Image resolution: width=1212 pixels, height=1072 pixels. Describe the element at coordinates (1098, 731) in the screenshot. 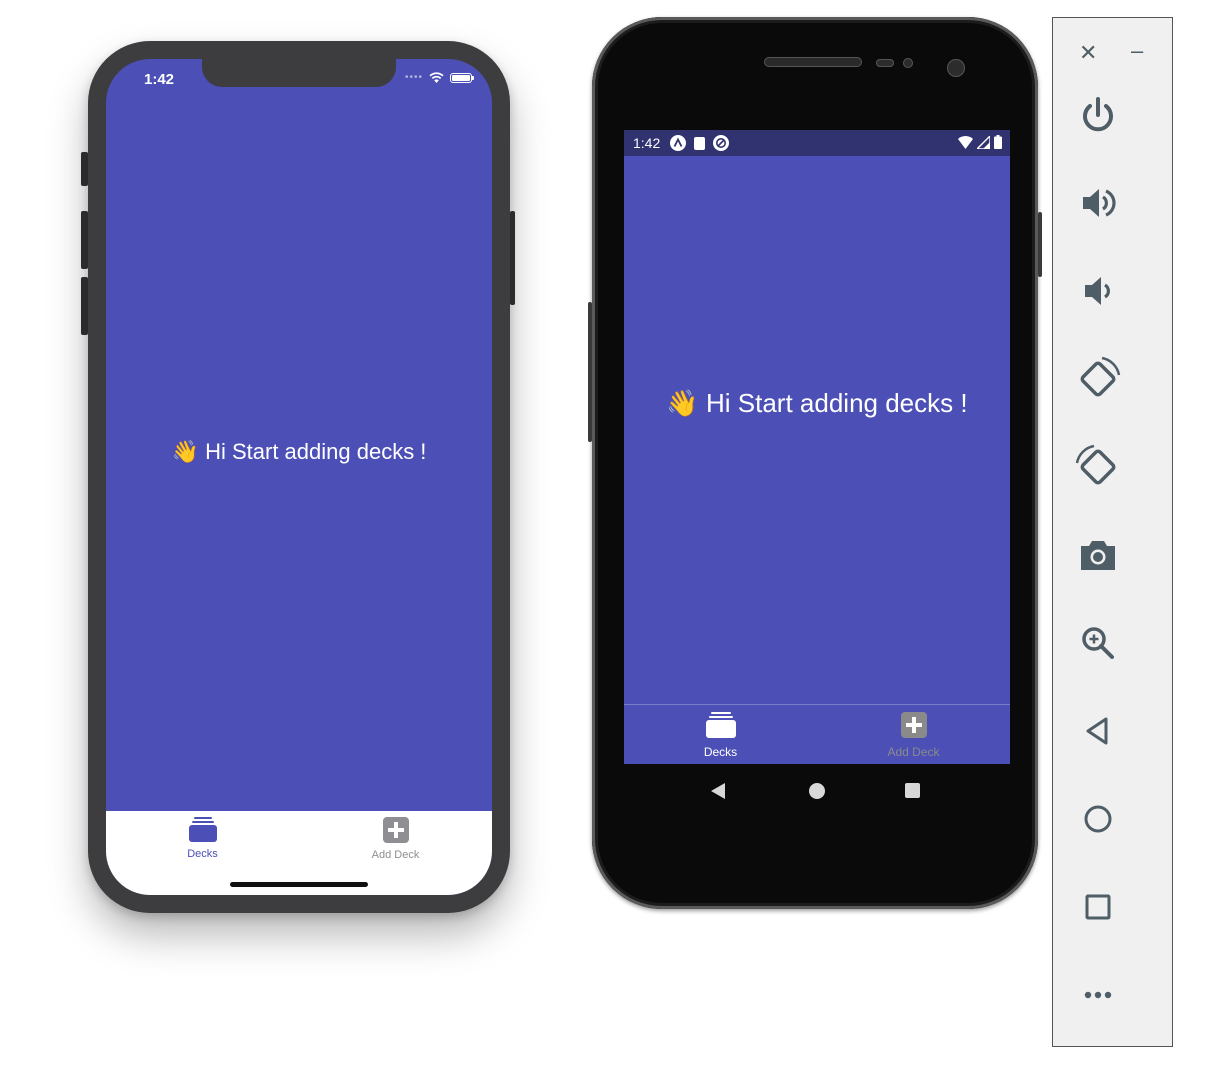

I see `back-icon` at that location.